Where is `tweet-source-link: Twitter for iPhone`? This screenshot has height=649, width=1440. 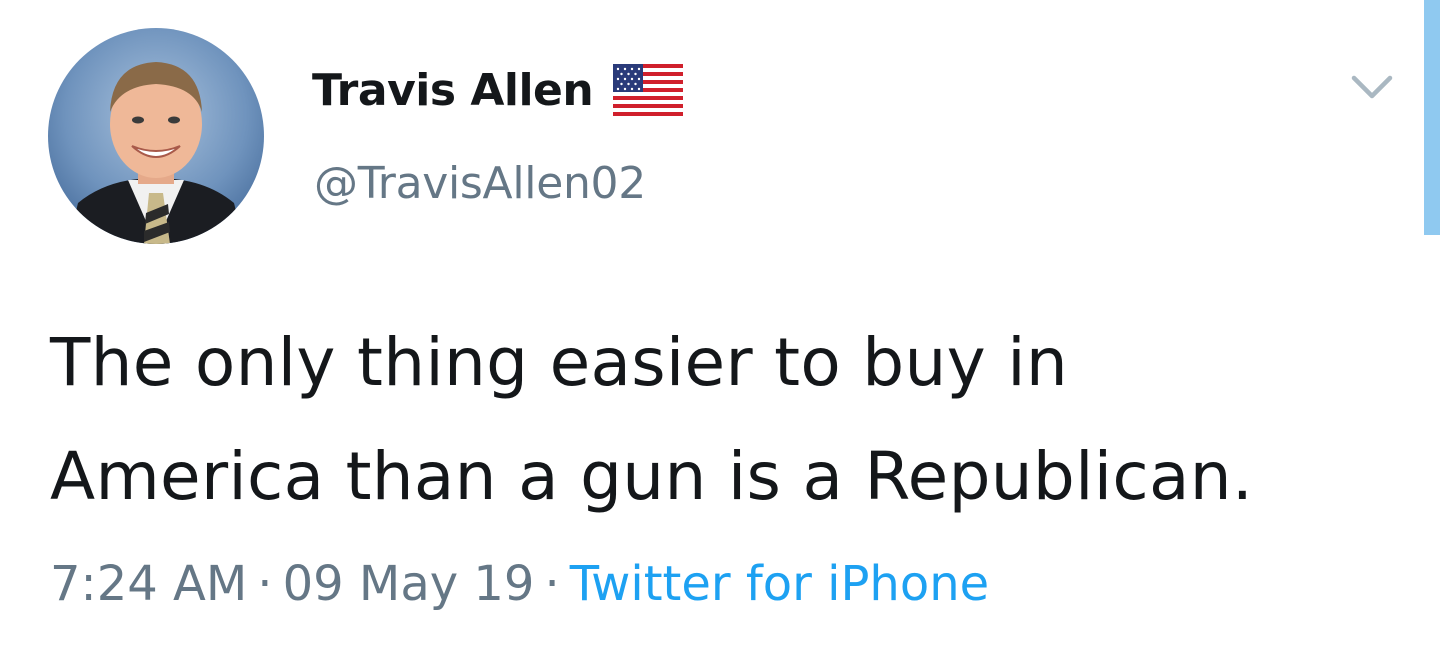
tweet-source-link: Twitter for iPhone is located at coordinates (779, 584).